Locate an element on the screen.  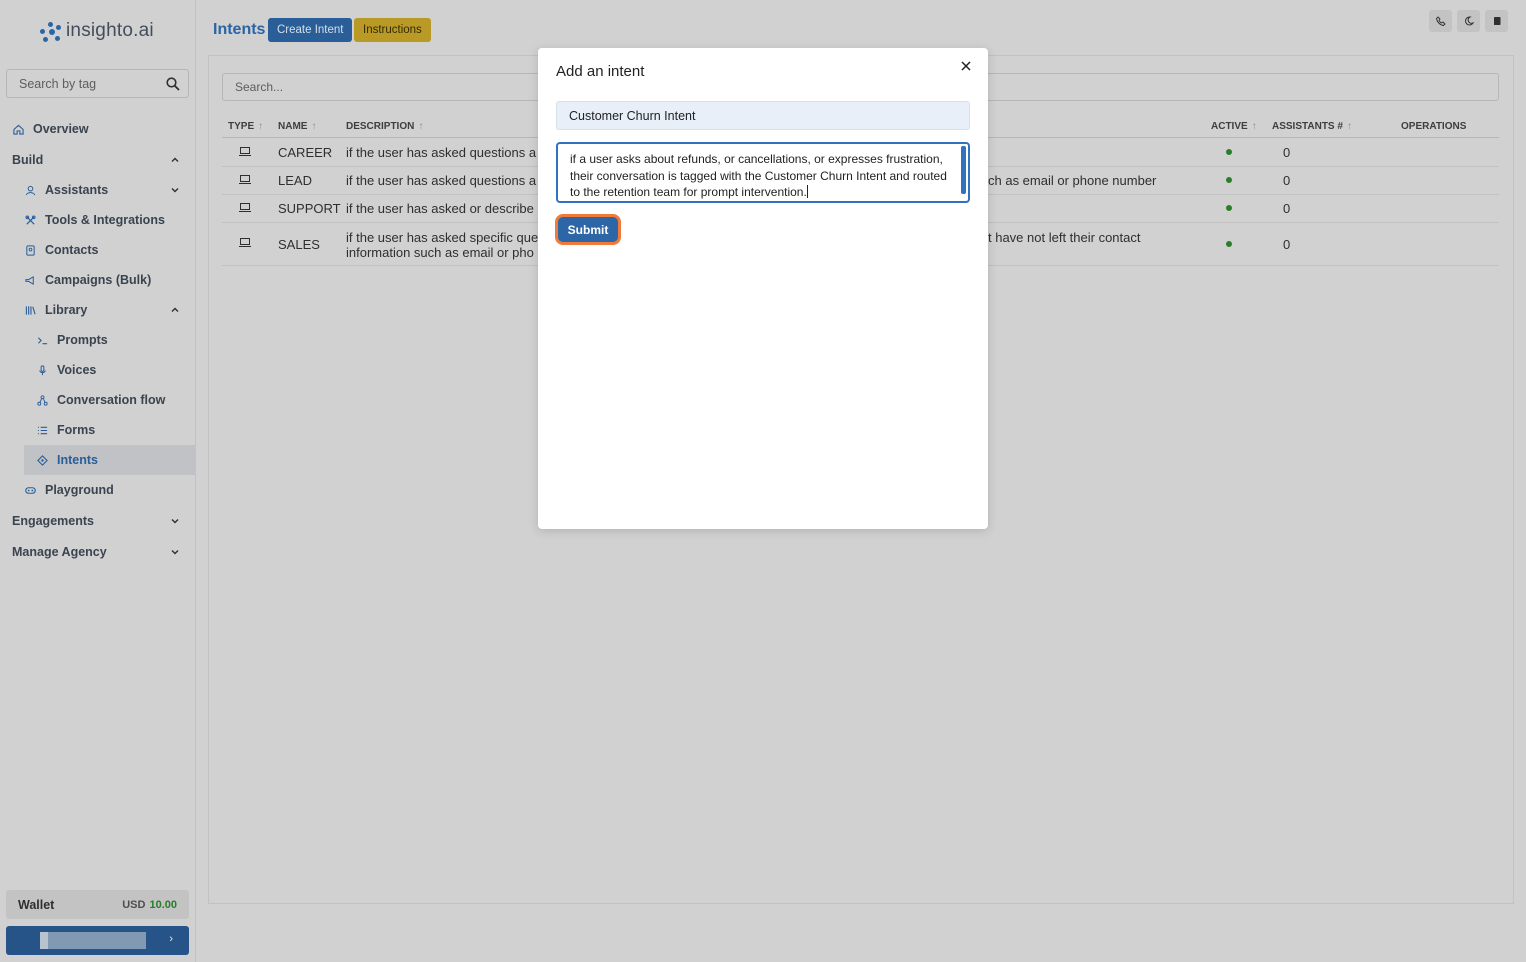
close-icon is located at coordinates (966, 66).